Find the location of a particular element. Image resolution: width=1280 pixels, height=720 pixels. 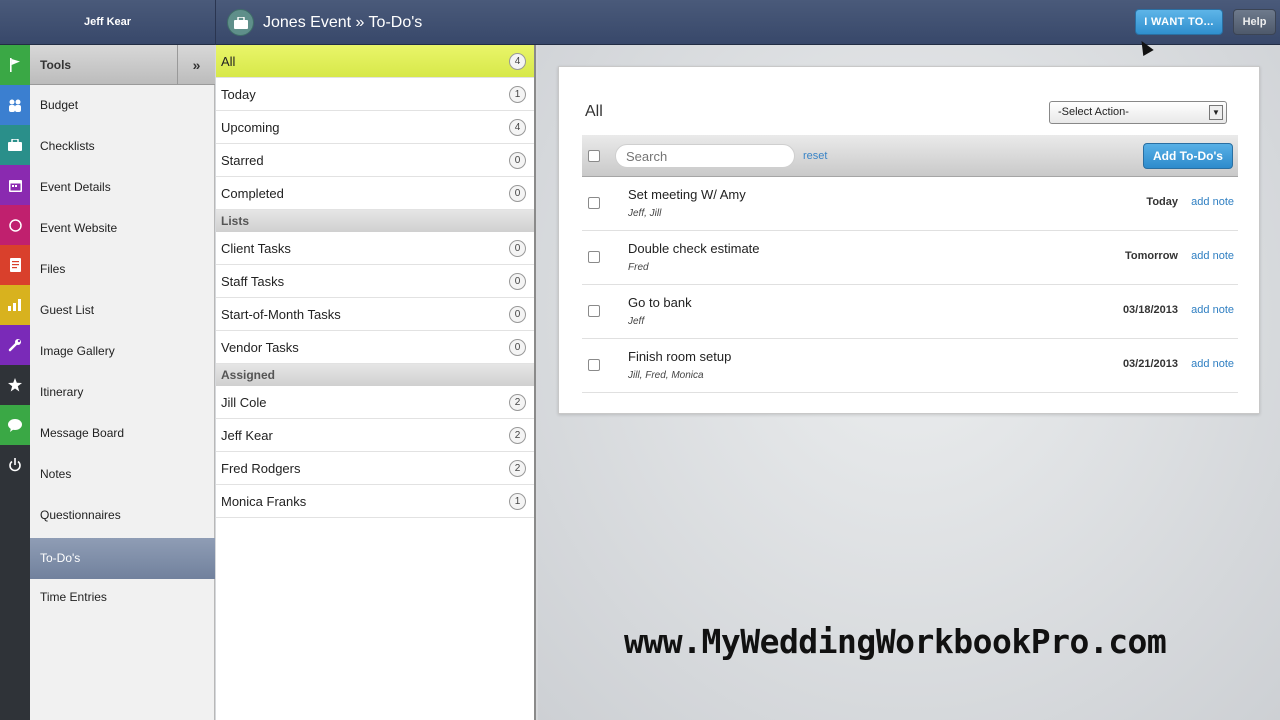

todo-row: Go to bank Jeff 03/18/2013 add note is located at coordinates (910, 312).